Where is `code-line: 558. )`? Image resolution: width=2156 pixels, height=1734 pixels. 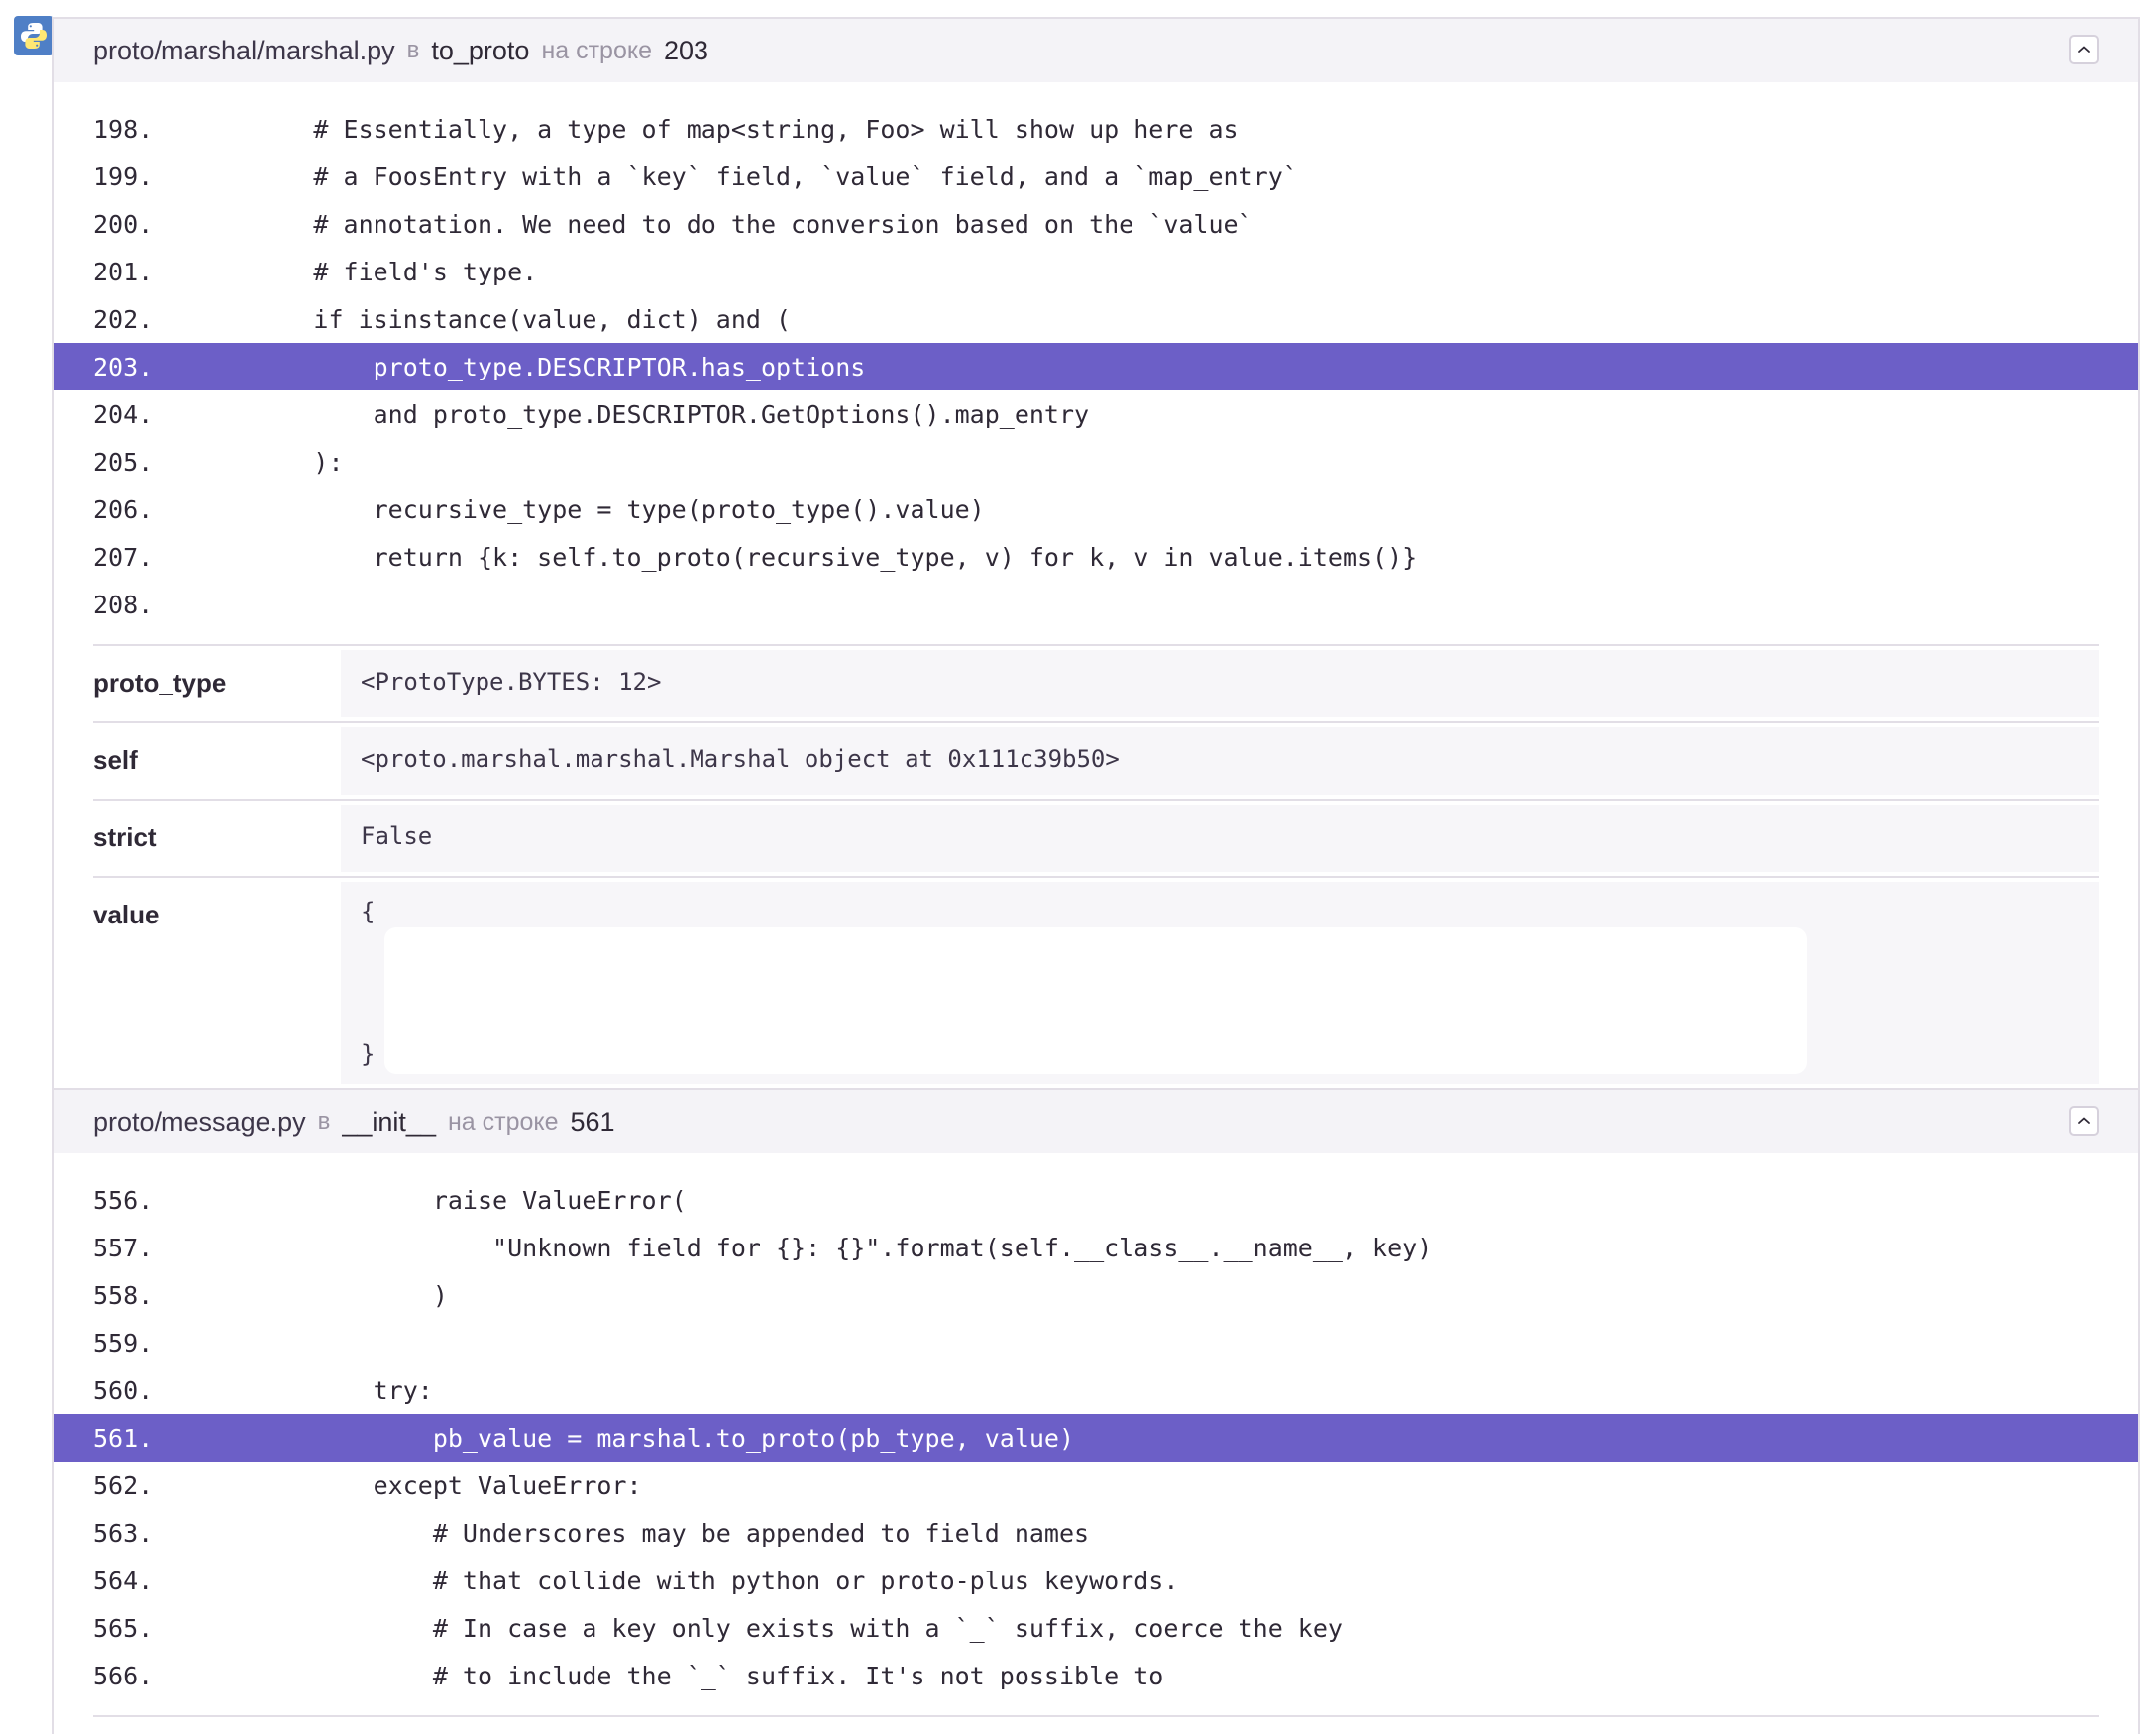 code-line: 558. ) is located at coordinates (1096, 1295).